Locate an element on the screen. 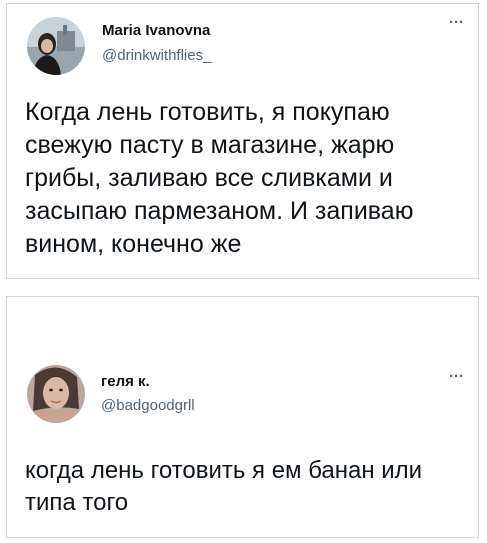 This screenshot has height=543, width=487. author-name: Maria Ivanovna is located at coordinates (156, 30).